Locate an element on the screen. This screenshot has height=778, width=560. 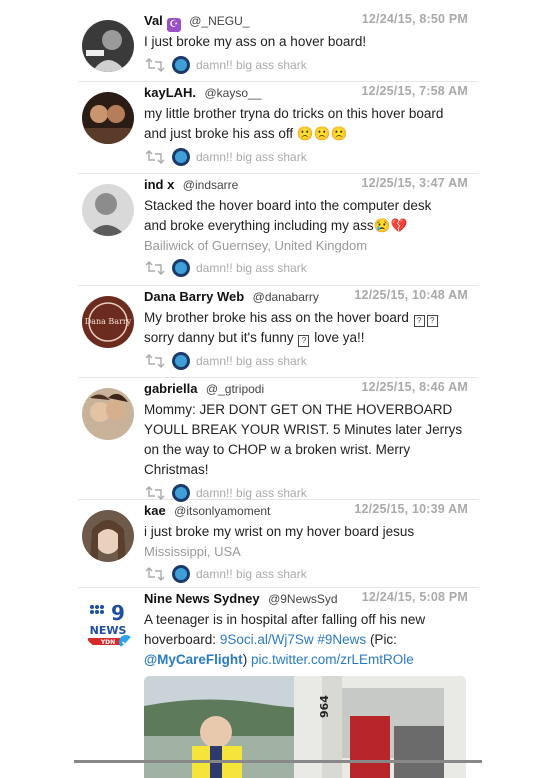
frown-emoji-icon: 🙁🙁🙁 is located at coordinates (322, 133).